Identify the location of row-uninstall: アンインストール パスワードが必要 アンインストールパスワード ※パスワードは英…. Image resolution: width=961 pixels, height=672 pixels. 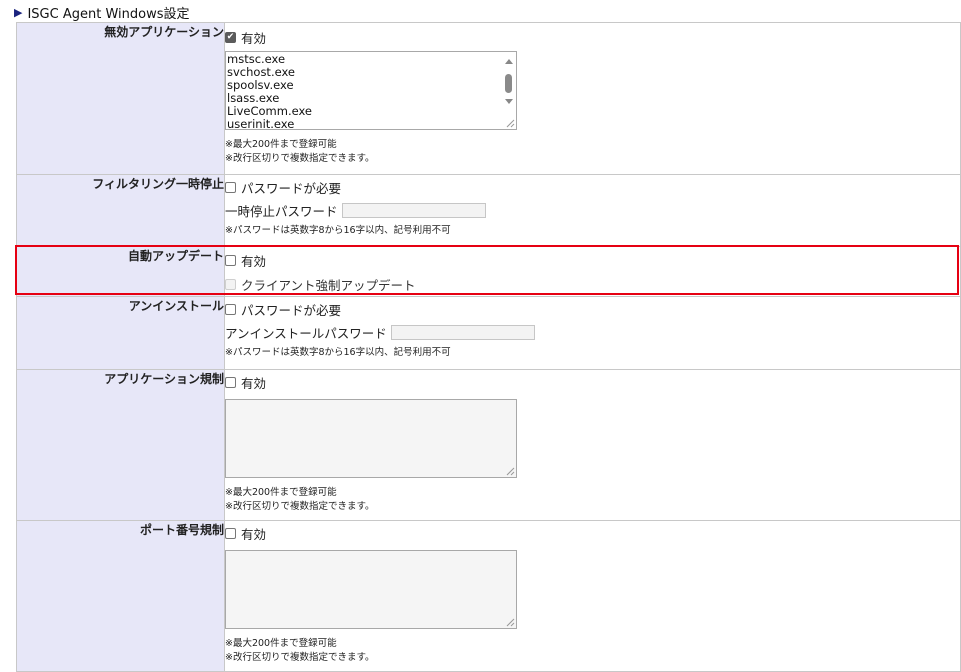
(488, 333).